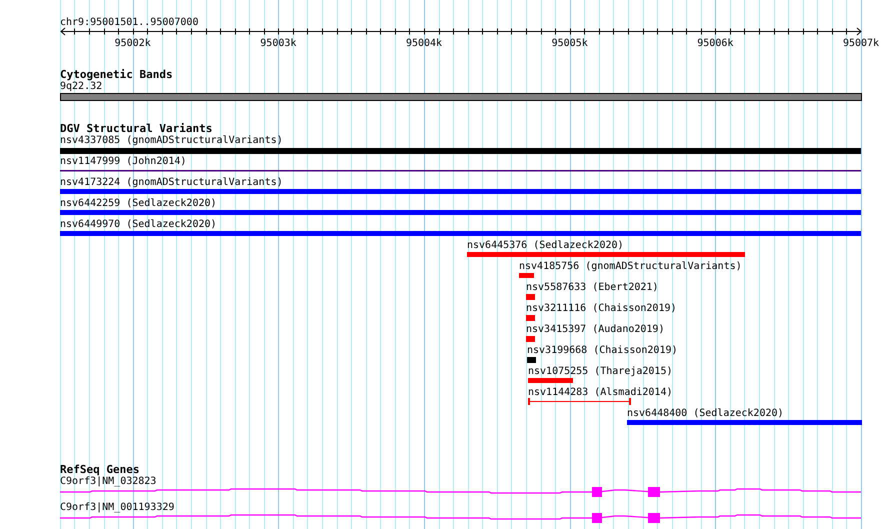 The width and height of the screenshot is (890, 529). Describe the element at coordinates (138, 203) in the screenshot. I see `feature-label: nsv6442259 (Sedlazeck2020)` at that location.